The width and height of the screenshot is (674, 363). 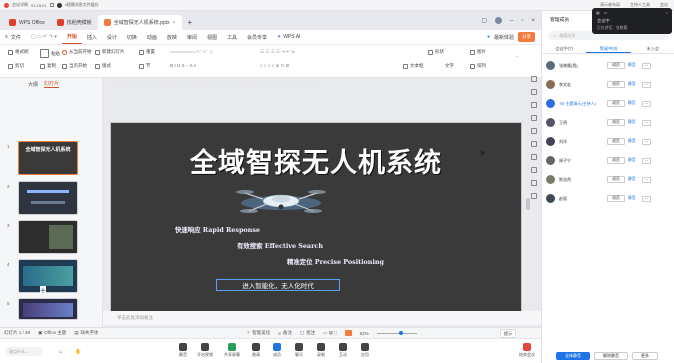 I want to click on menu-review: 审阅, so click(x=192, y=37).